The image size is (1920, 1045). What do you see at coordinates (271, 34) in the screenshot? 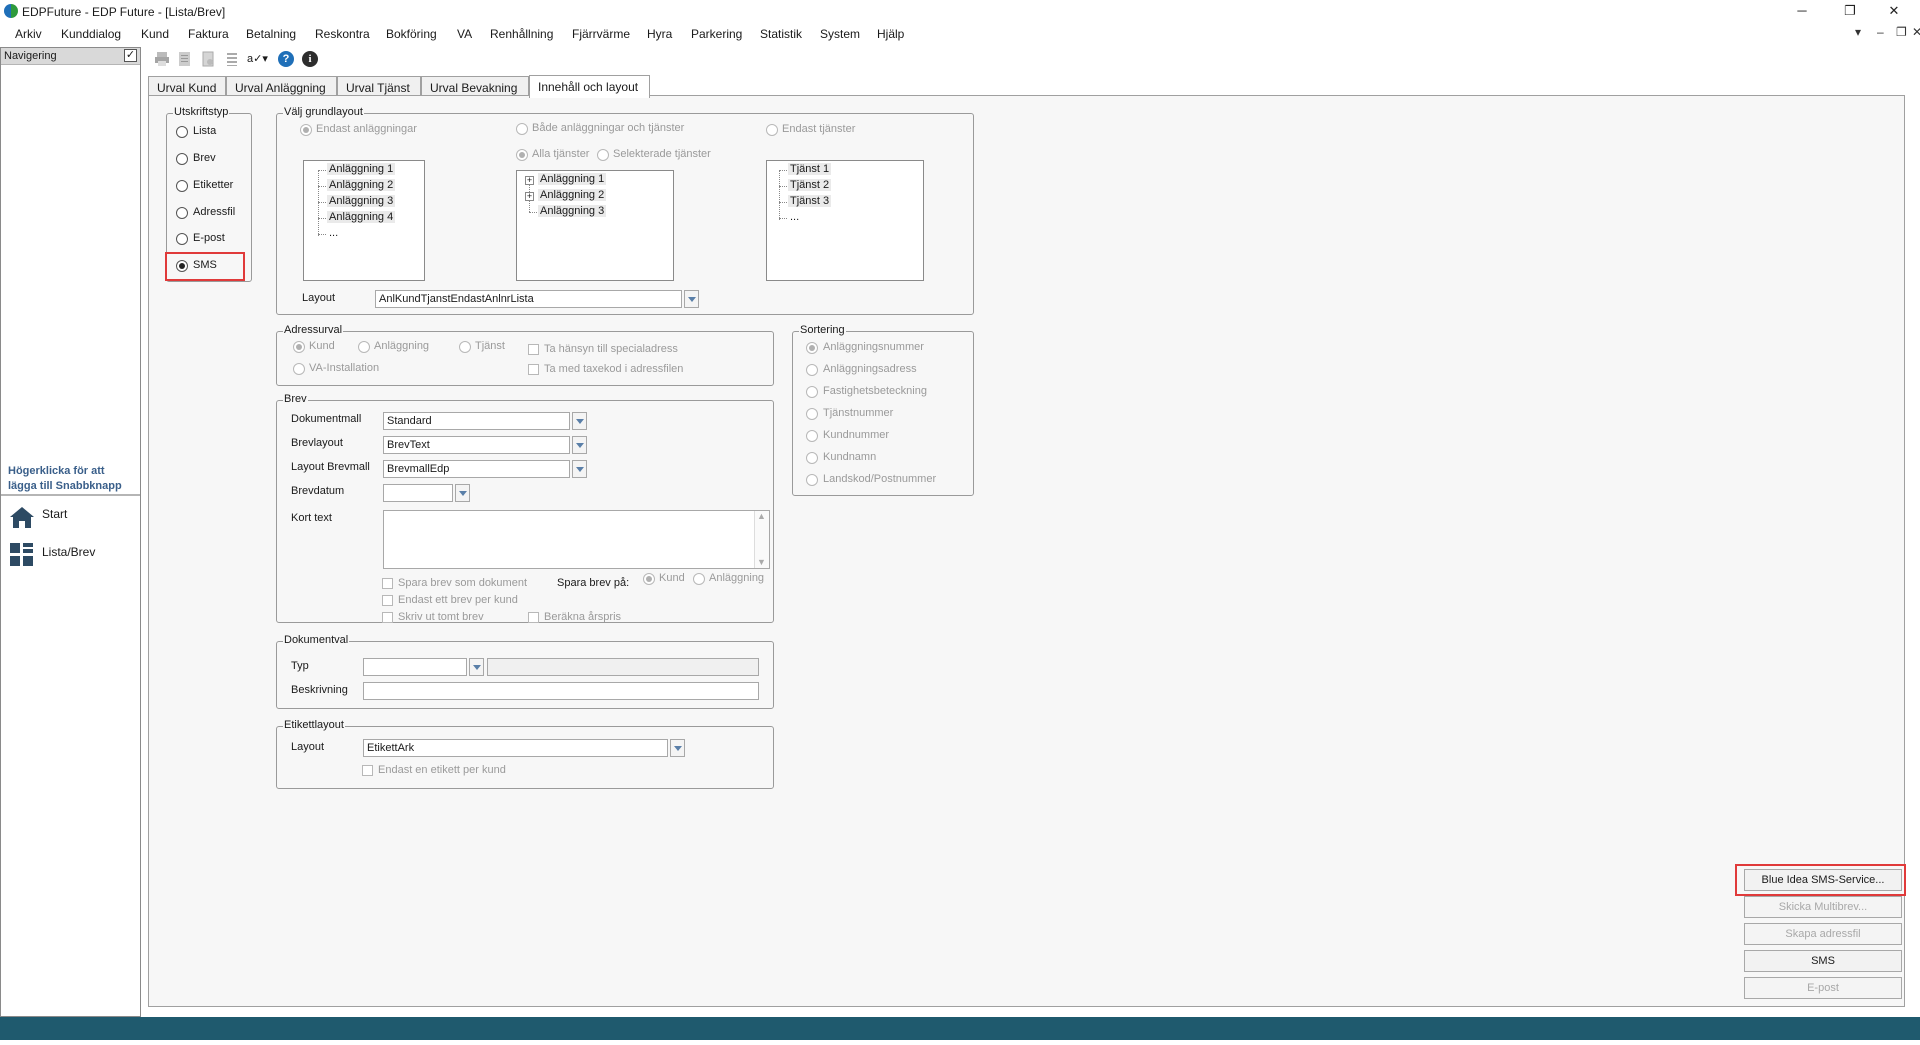
I see `menu-betalning: Betalning` at bounding box center [271, 34].